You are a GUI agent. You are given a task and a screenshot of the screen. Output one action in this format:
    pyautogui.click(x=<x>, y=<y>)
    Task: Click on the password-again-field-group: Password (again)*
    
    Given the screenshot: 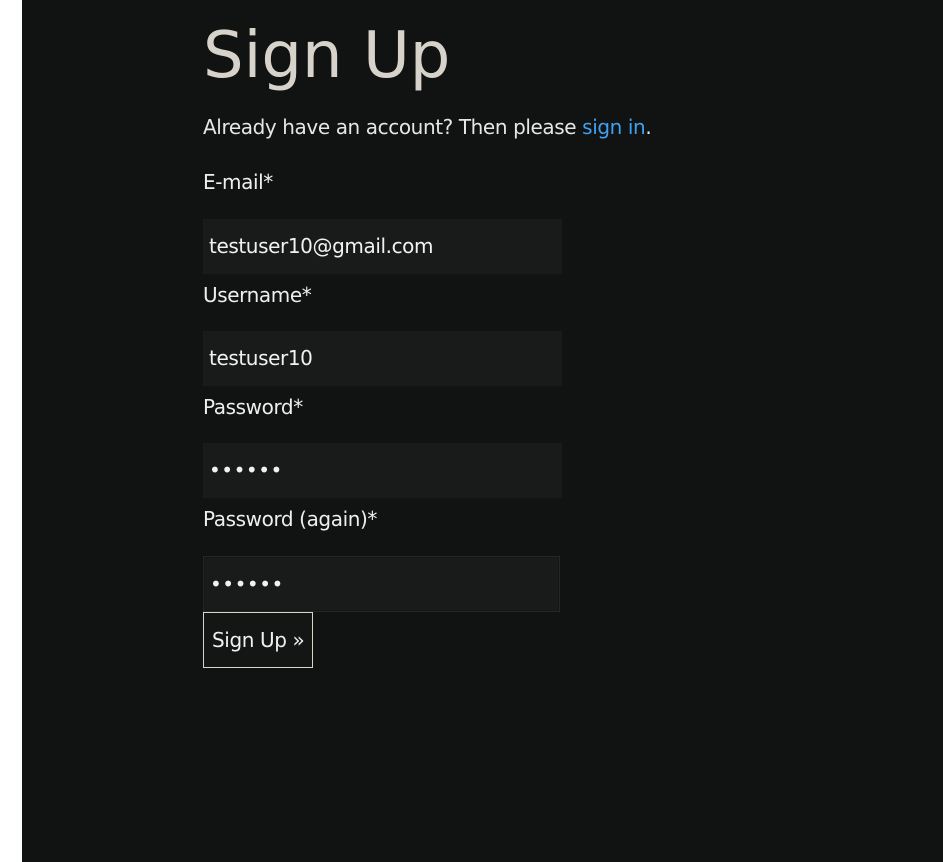 What is the action you would take?
    pyautogui.click(x=553, y=558)
    